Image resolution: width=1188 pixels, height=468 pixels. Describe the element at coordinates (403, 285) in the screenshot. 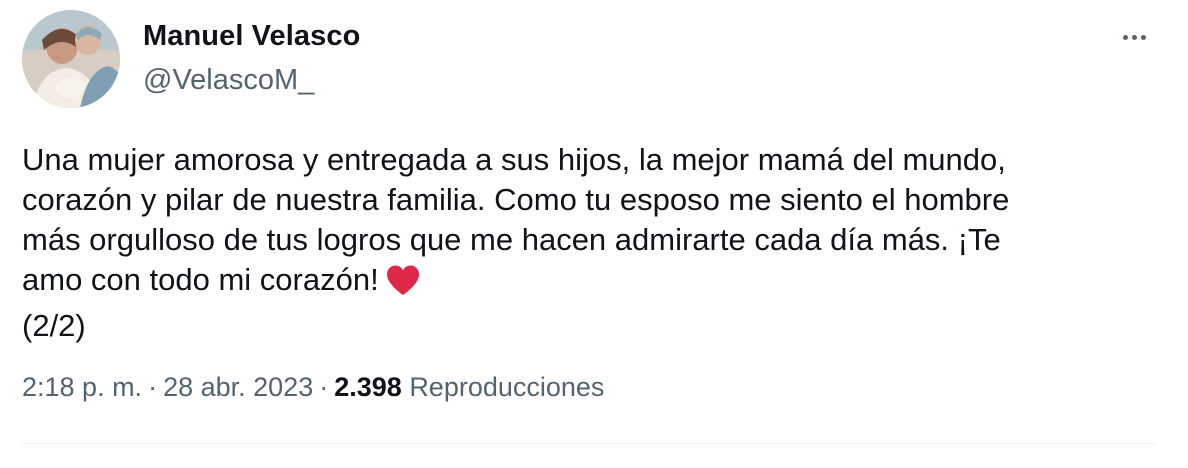

I see `red-heart-icon` at that location.